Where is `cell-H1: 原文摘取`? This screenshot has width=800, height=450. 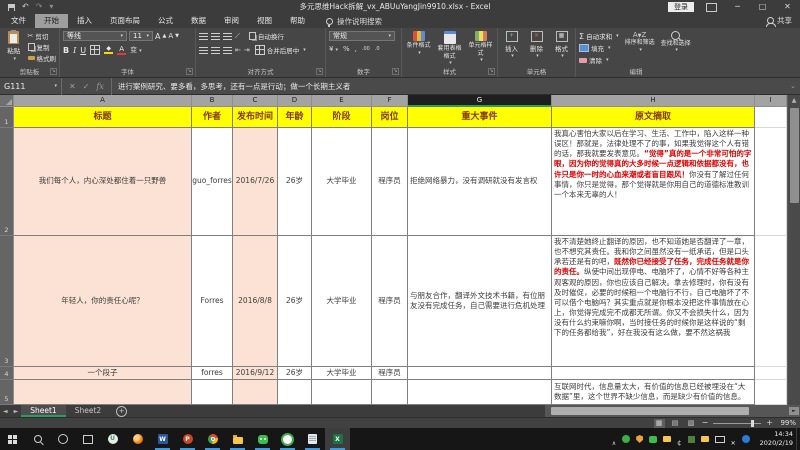
cell-H1: 原文摘取 is located at coordinates (653, 117).